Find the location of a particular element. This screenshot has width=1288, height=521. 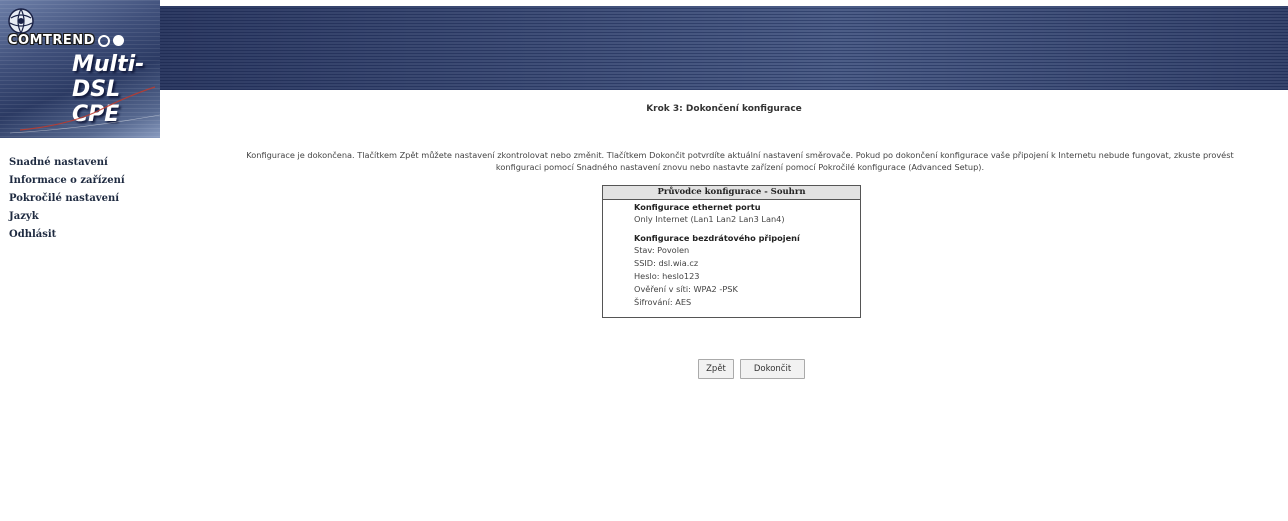

sidebar-item-advanced-setup: Pokročilé nastavení is located at coordinates (67, 199).